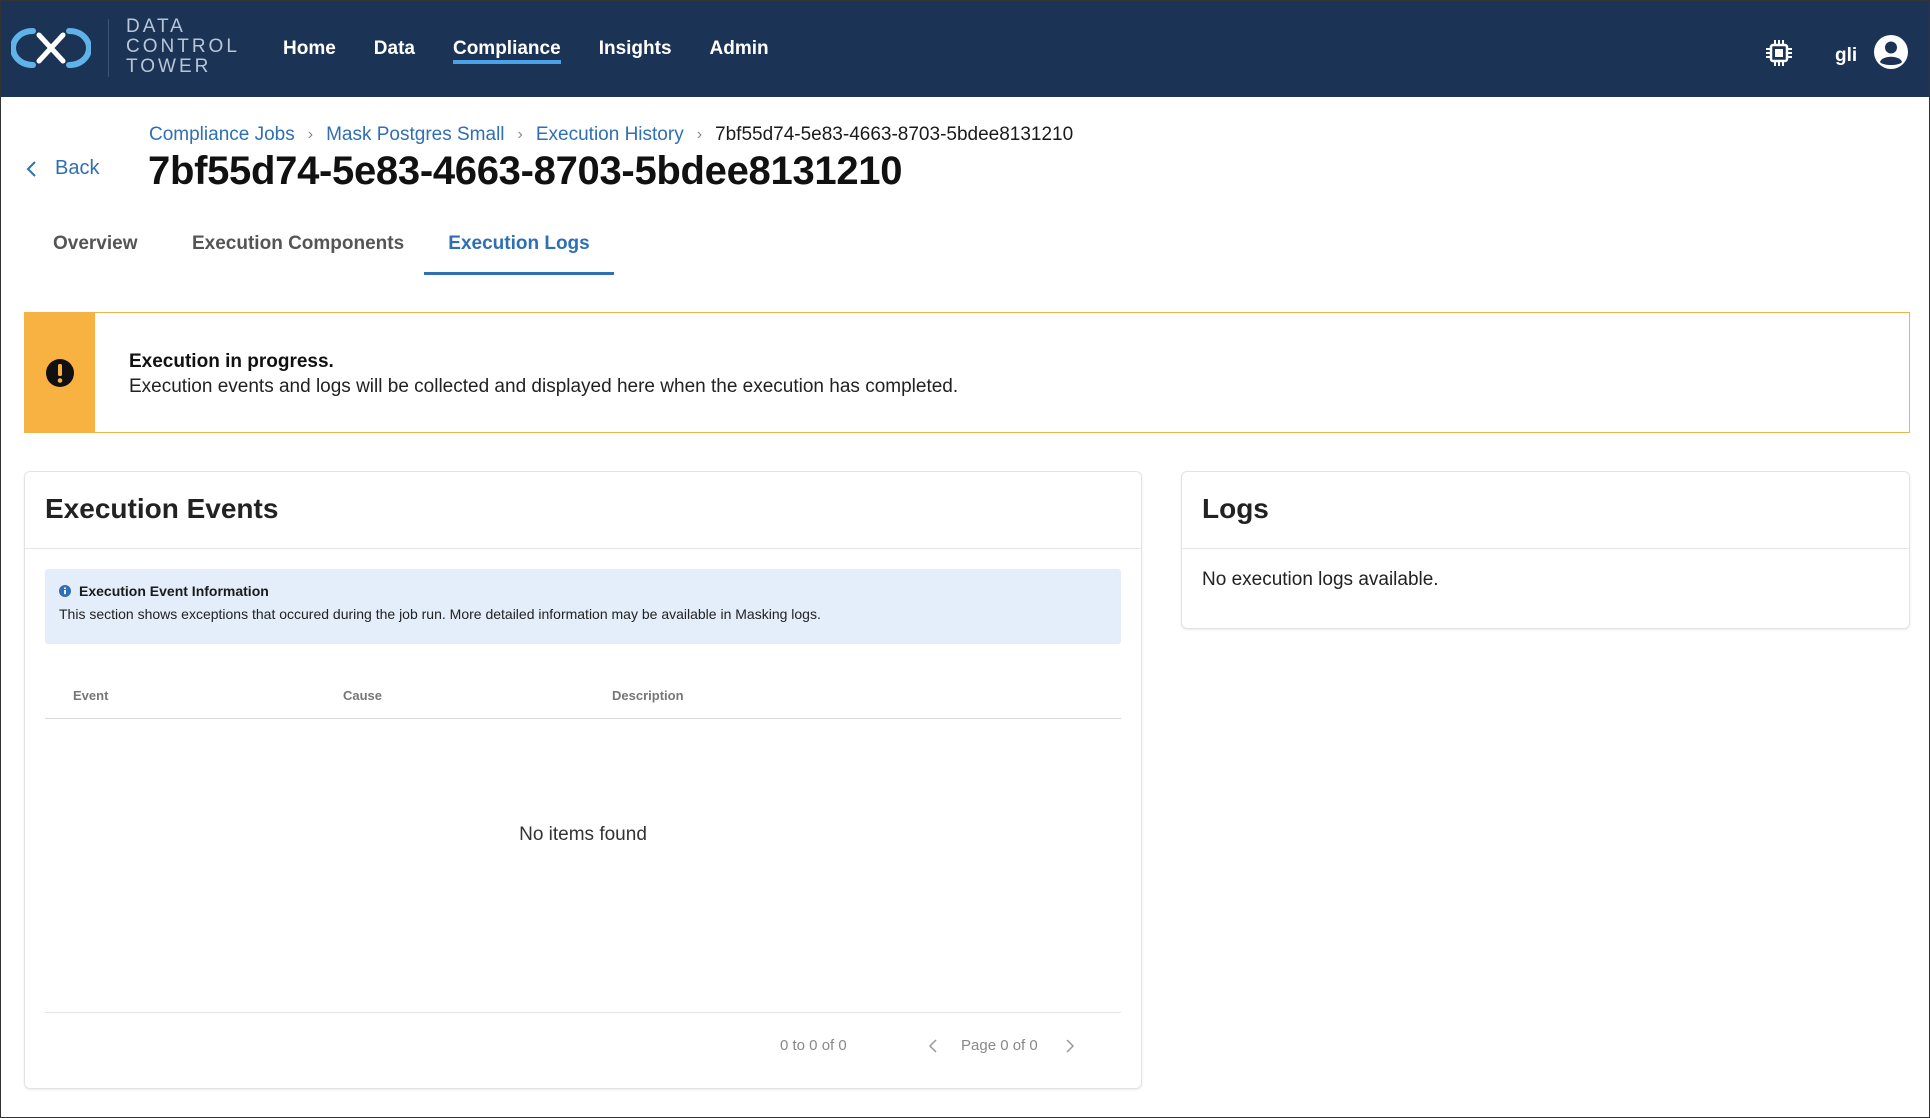  I want to click on nav-insights: Insights, so click(635, 49).